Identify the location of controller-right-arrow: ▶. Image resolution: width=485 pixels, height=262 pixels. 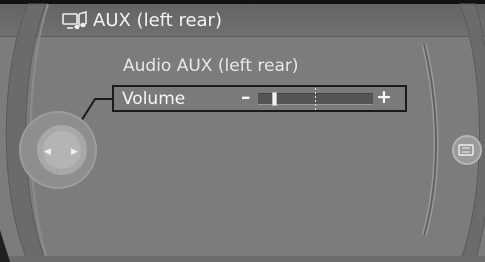
(74, 152).